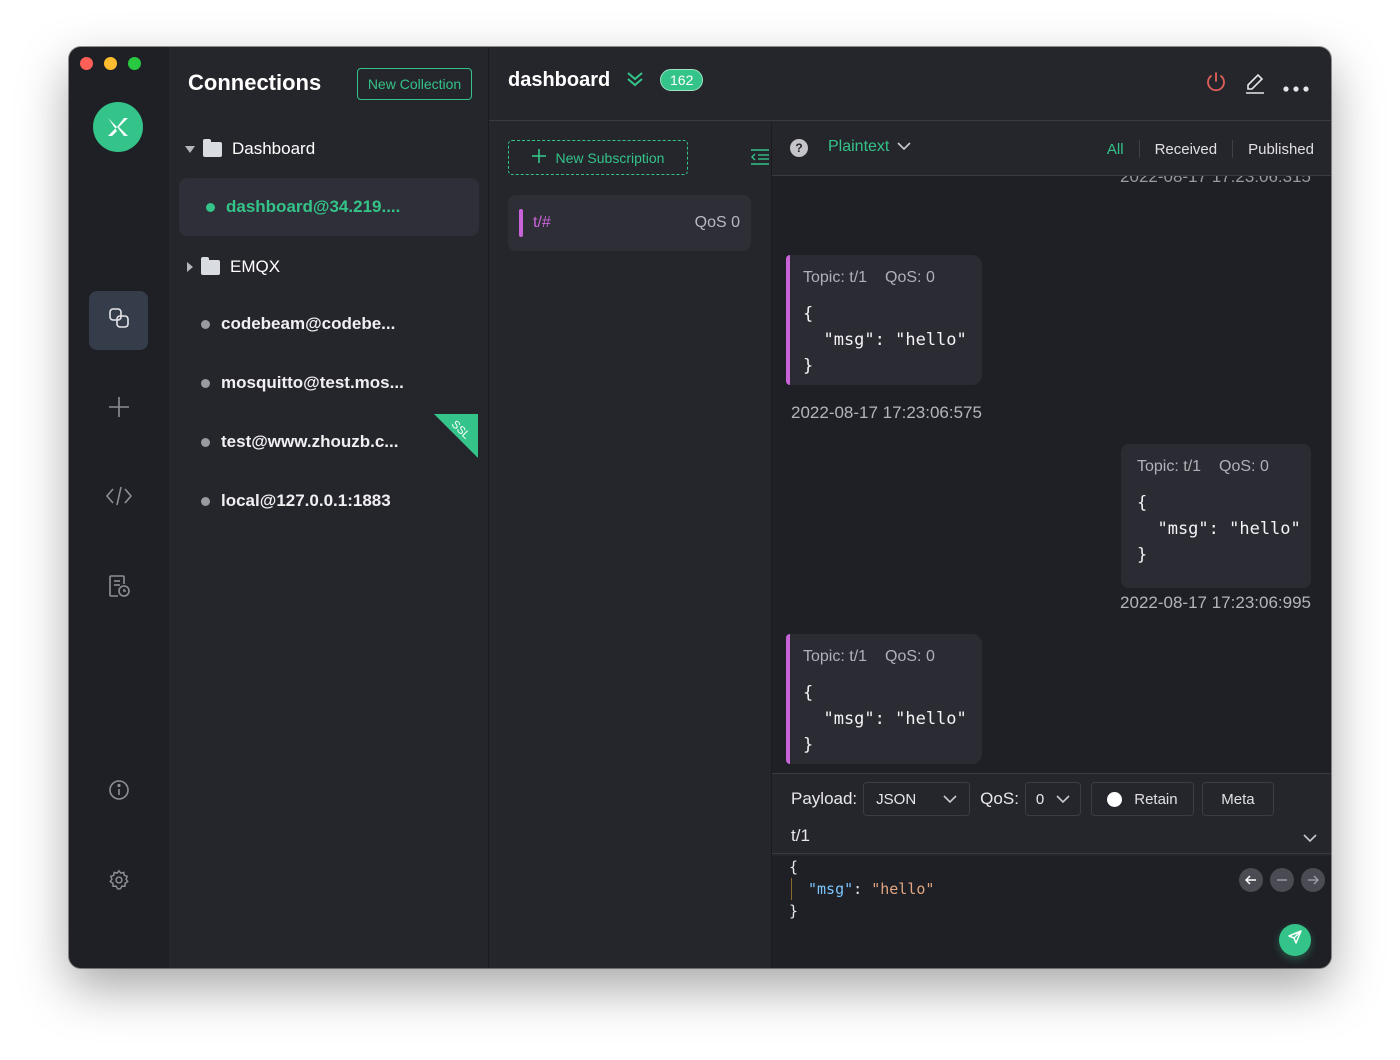 The image size is (1400, 1060). Describe the element at coordinates (1051, 839) in the screenshot. I see `topic-row` at that location.